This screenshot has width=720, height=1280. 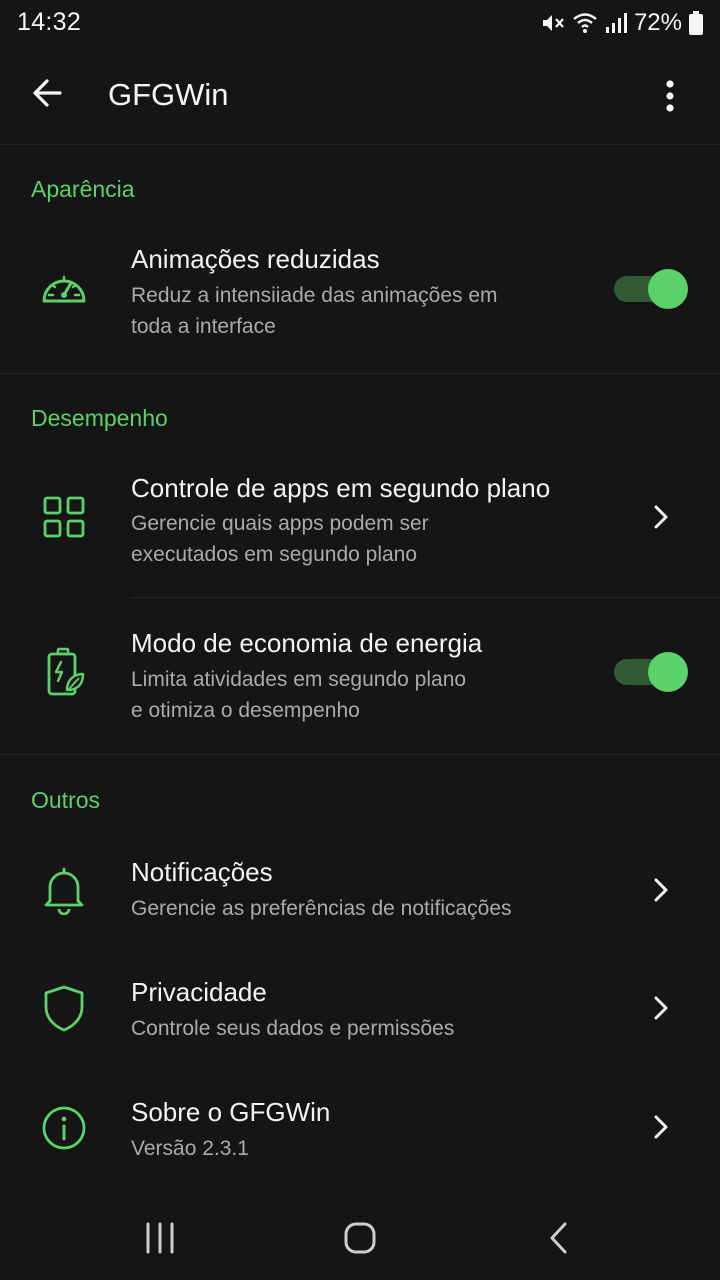 I want to click on setting-description-line: e otimiza o desempenho, so click(x=245, y=710).